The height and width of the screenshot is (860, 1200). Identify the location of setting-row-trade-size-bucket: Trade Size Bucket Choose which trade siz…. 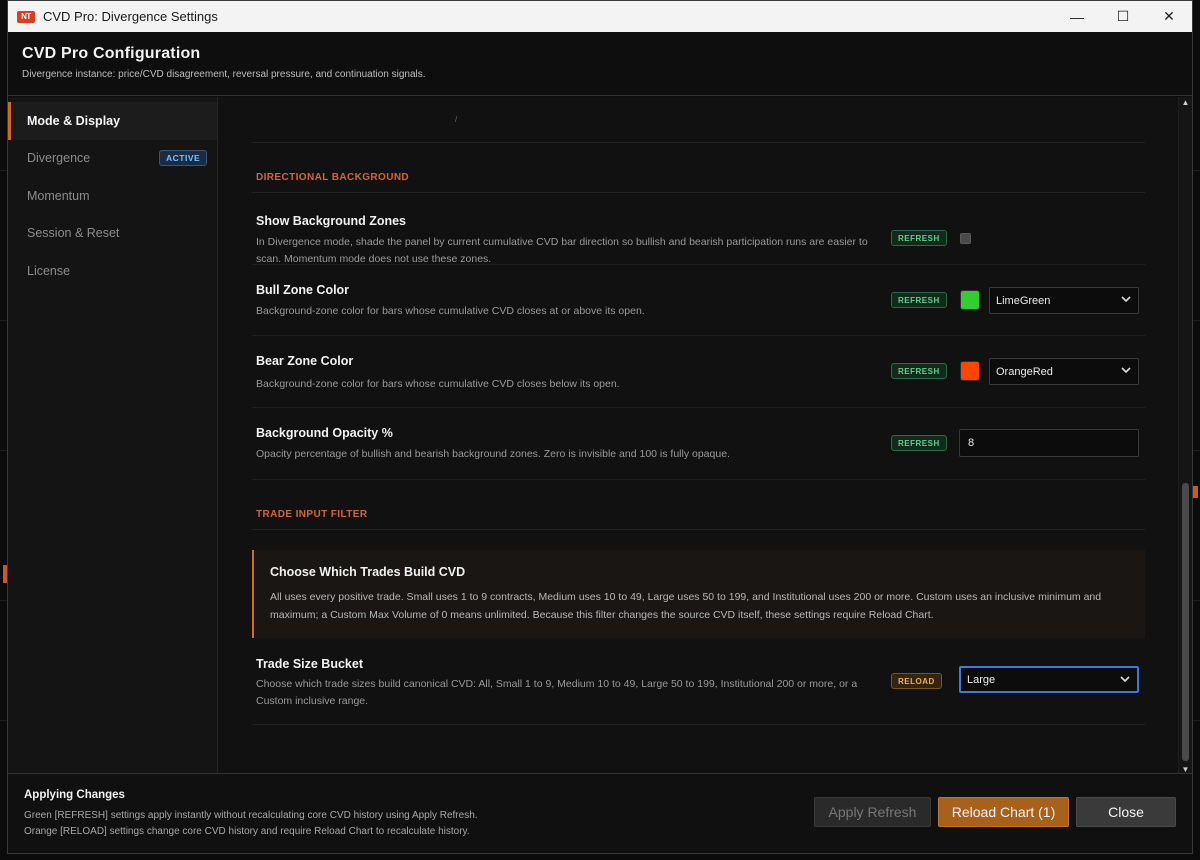
(698, 681).